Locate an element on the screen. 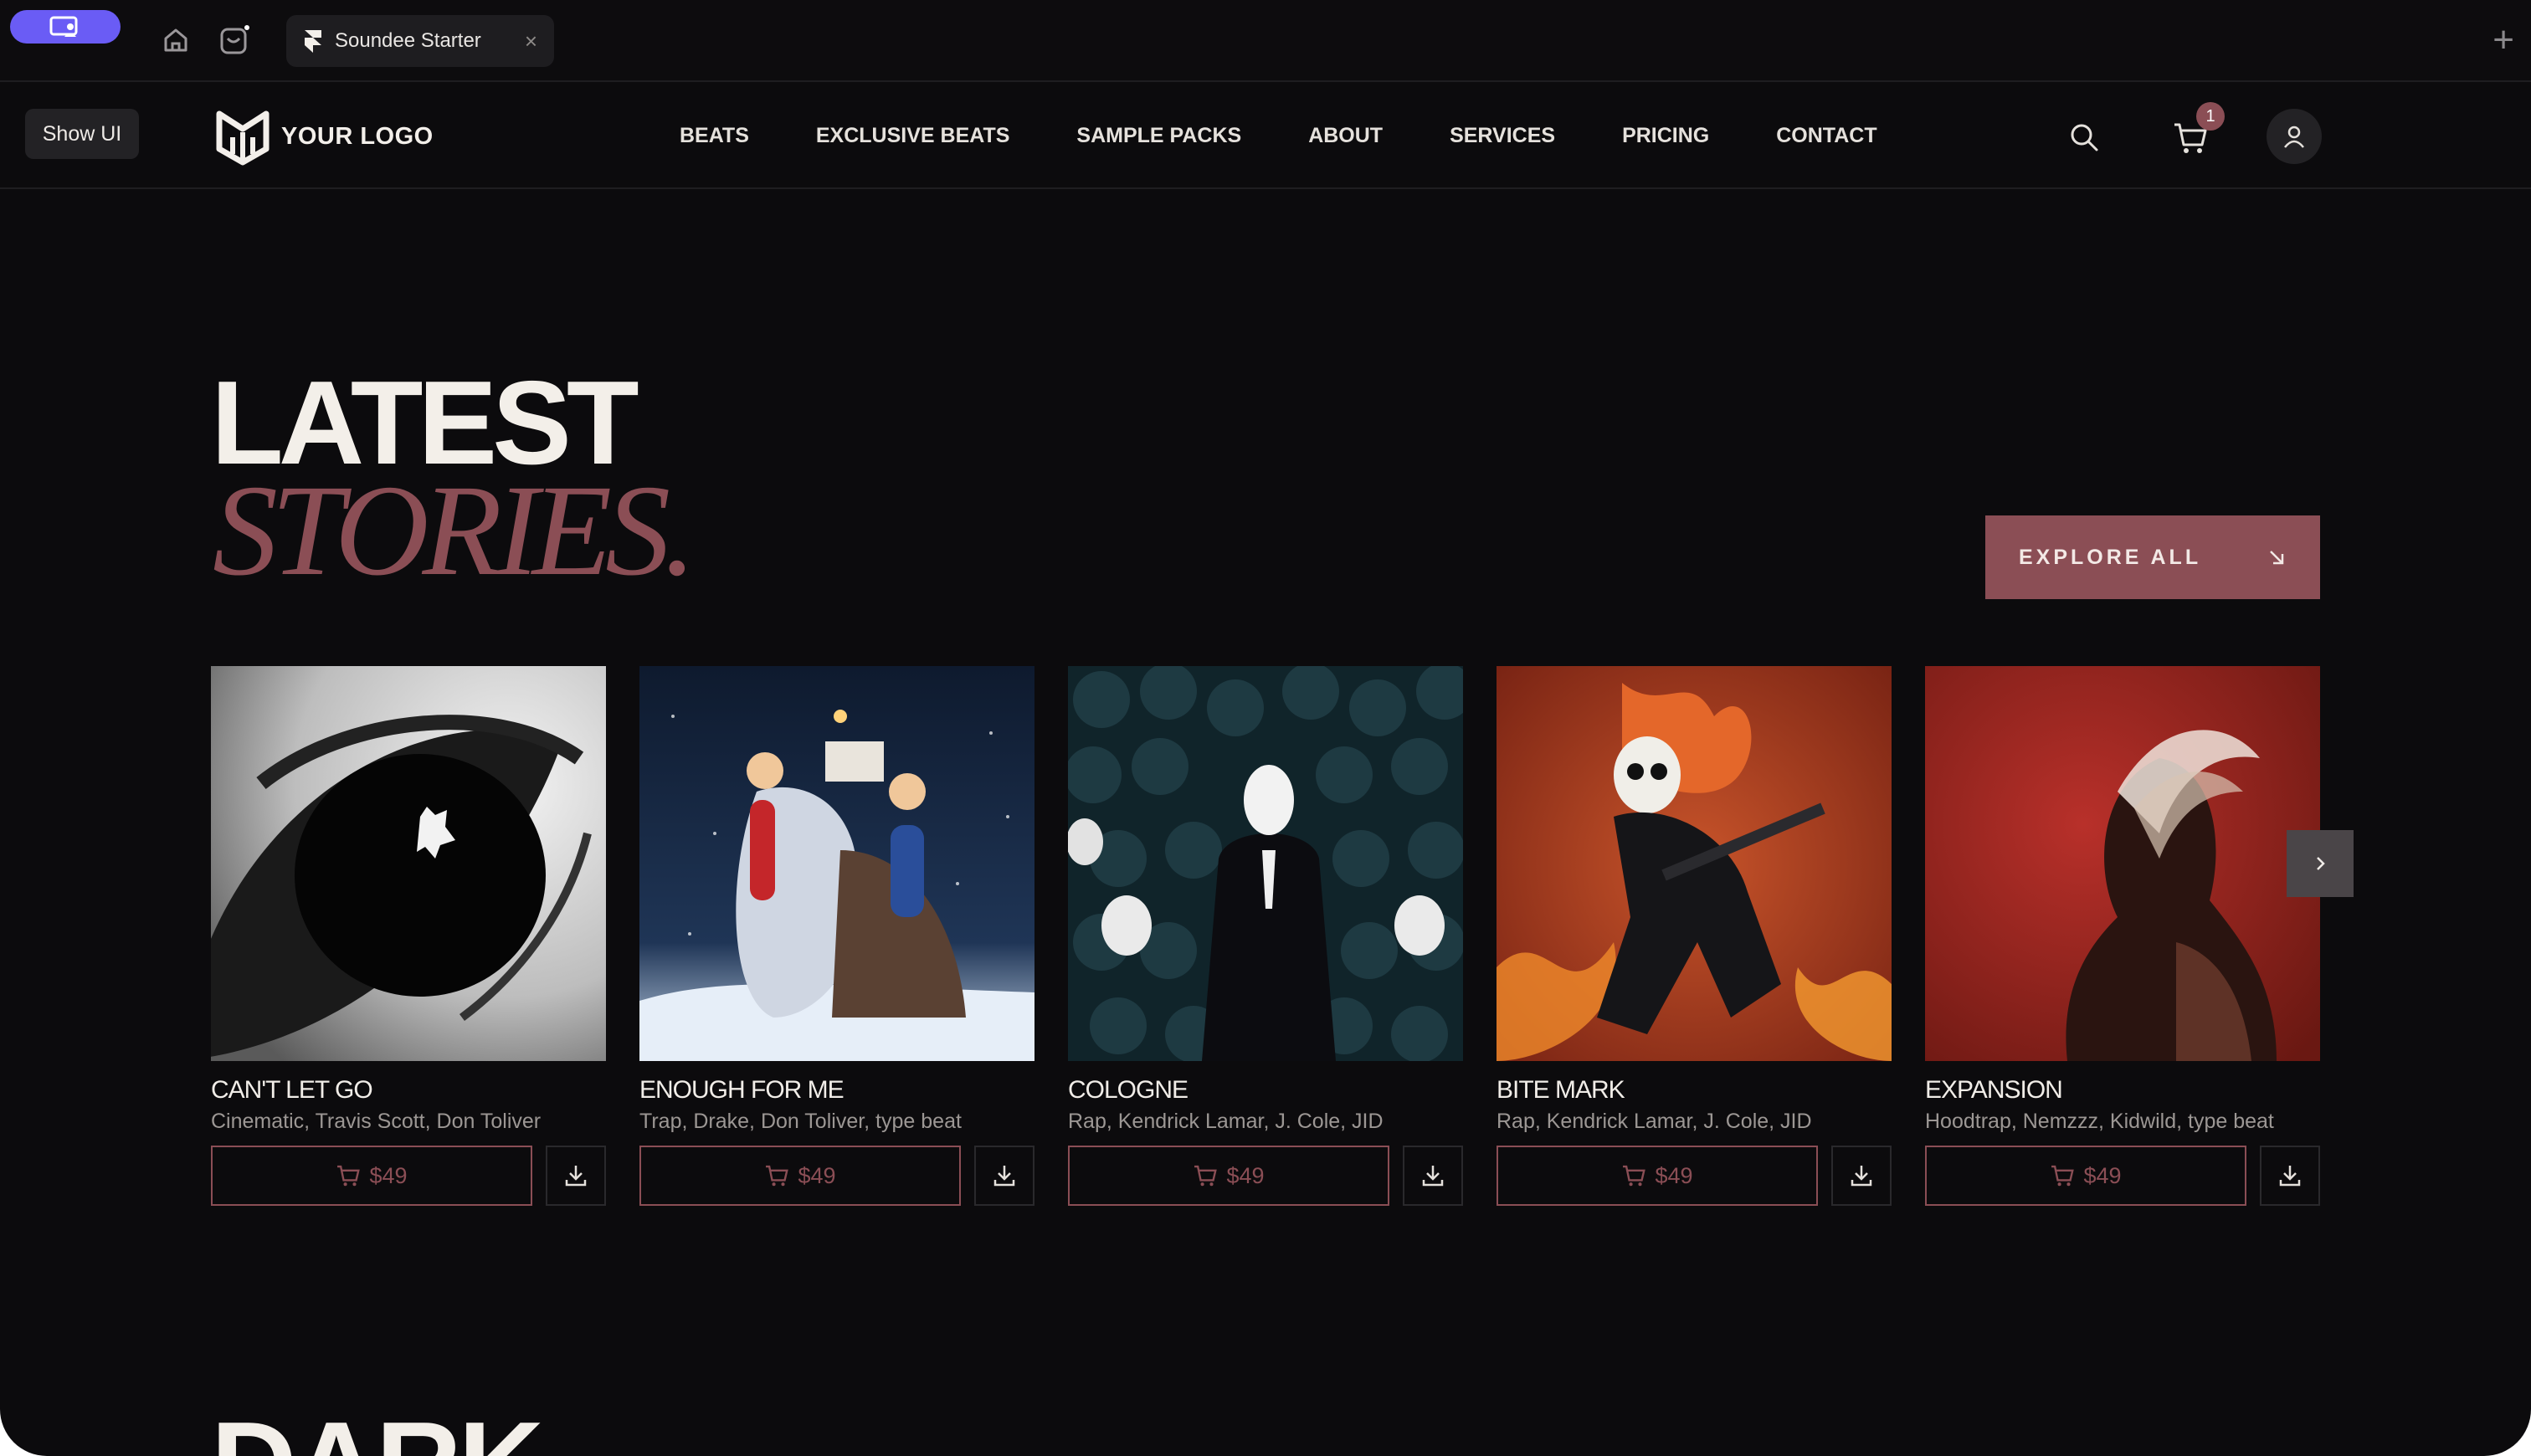 This screenshot has height=1456, width=2531. beat-title: EXPANSION is located at coordinates (2122, 1090).